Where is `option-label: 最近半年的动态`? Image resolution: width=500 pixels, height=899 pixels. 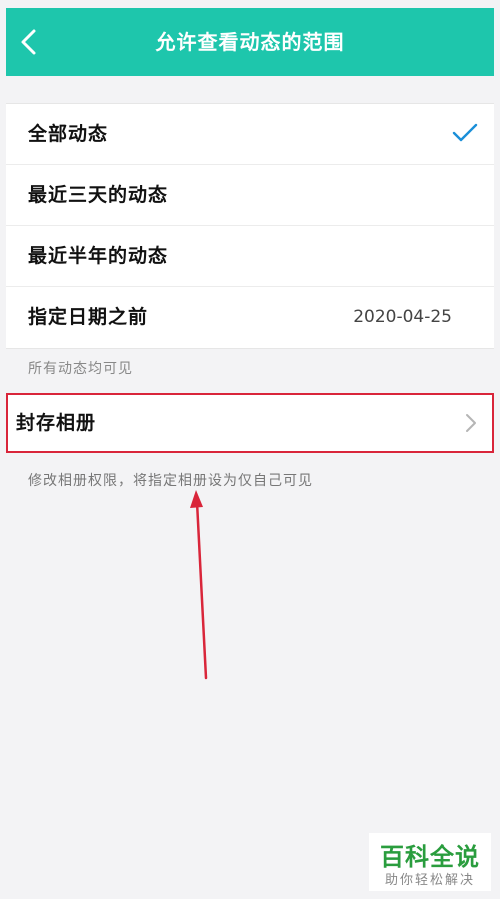
option-label: 最近半年的动态 is located at coordinates (98, 256).